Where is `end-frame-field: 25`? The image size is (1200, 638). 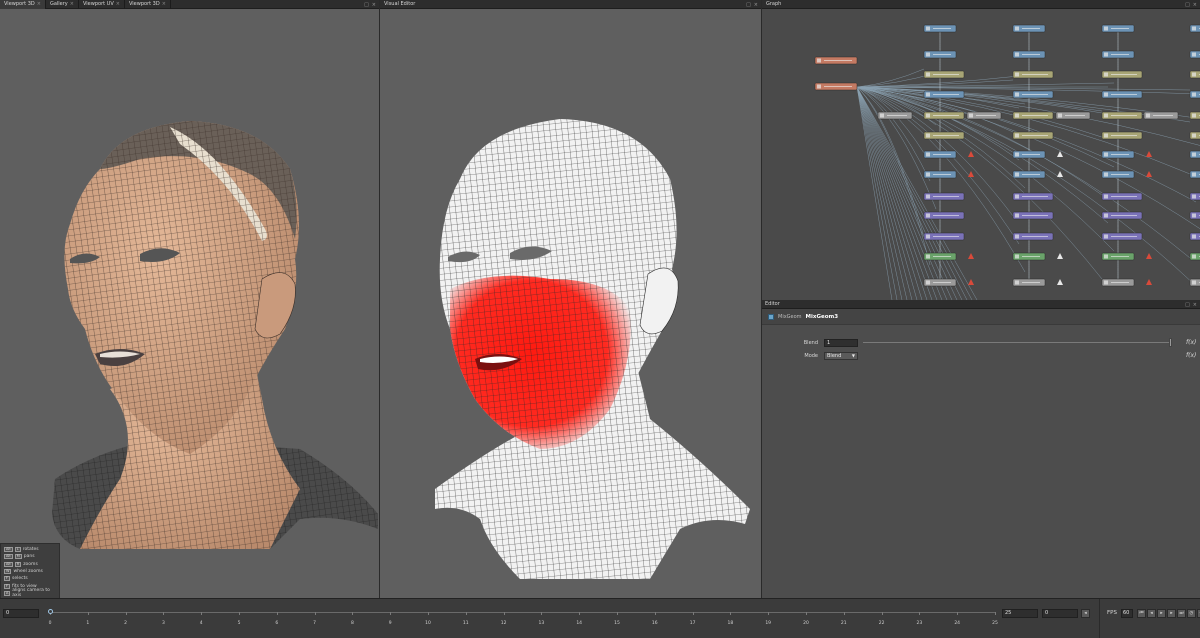 end-frame-field: 25 is located at coordinates (1020, 613).